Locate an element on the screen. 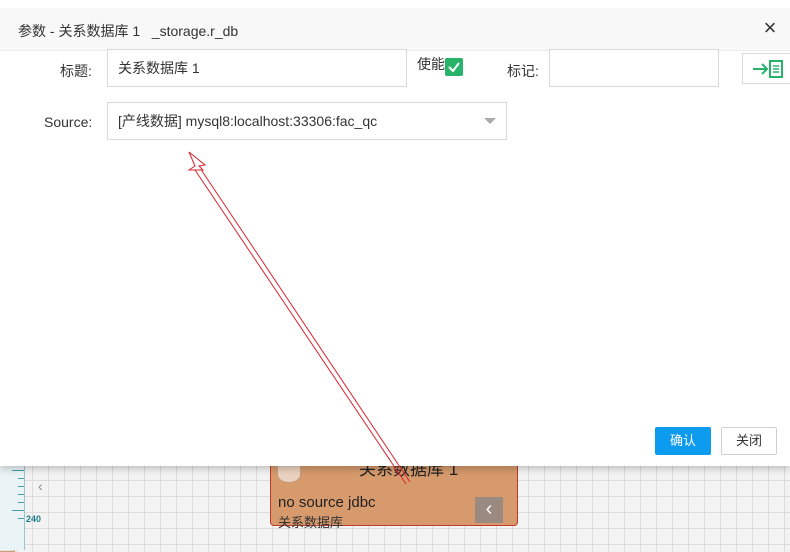 The height and width of the screenshot is (552, 790). mark-input is located at coordinates (634, 68).